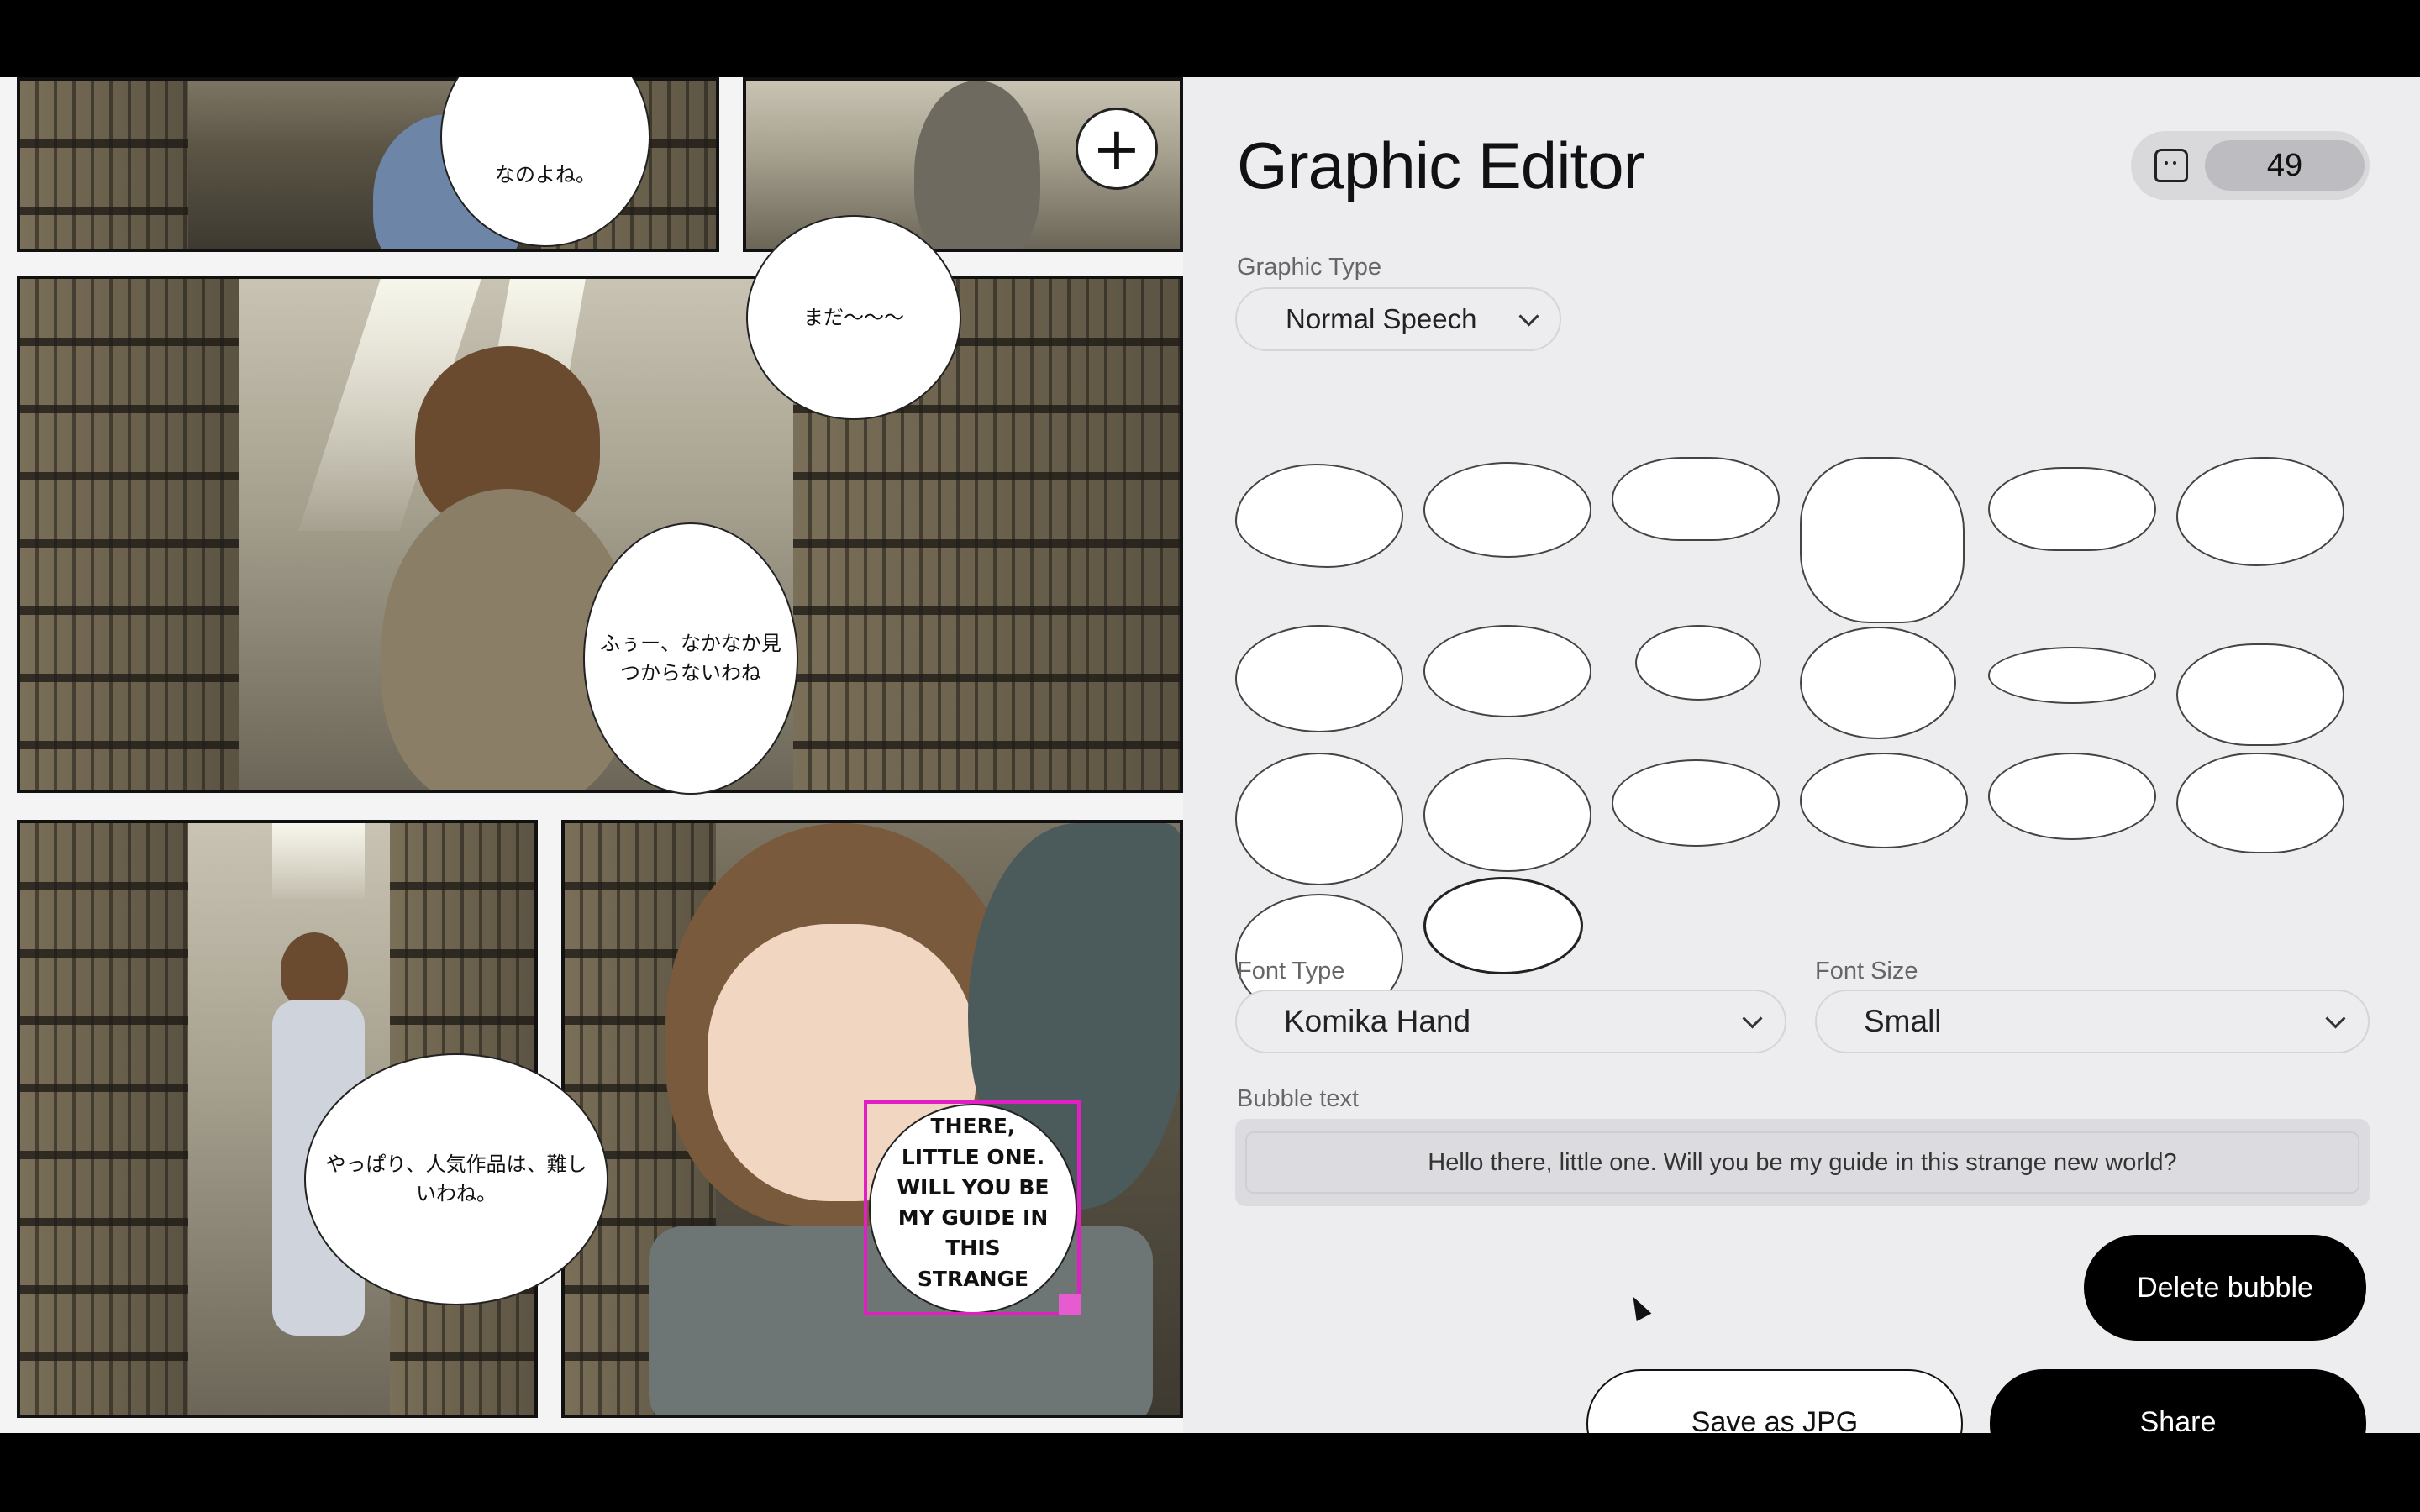  I want to click on graphic-type-value: Normal Speech, so click(1381, 318).